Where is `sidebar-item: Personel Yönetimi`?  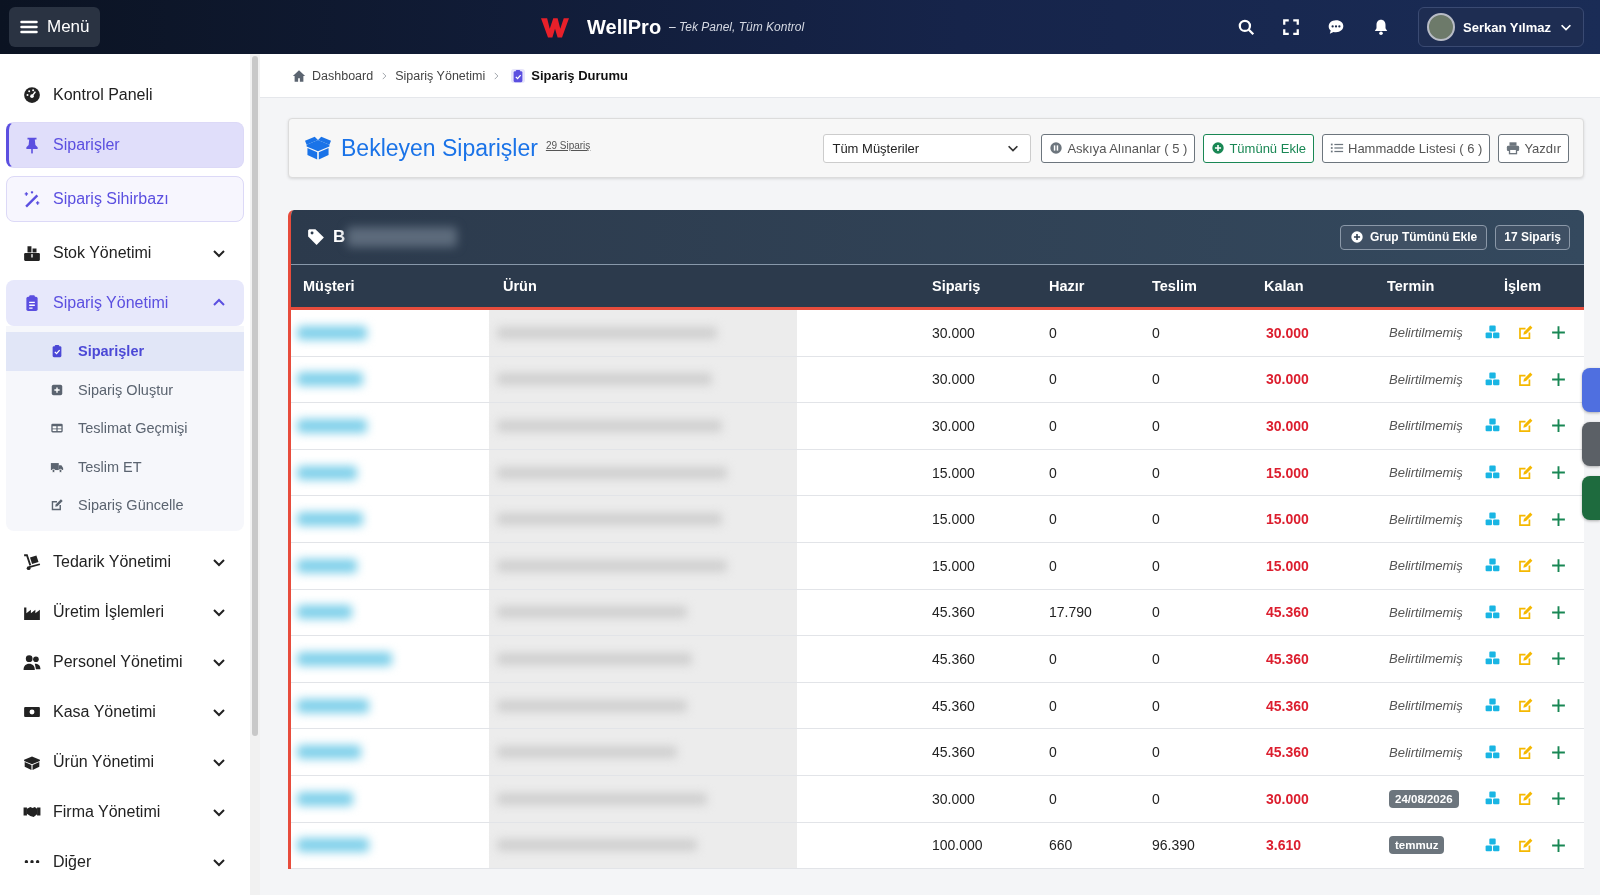
sidebar-item: Personel Yönetimi is located at coordinates (125, 661).